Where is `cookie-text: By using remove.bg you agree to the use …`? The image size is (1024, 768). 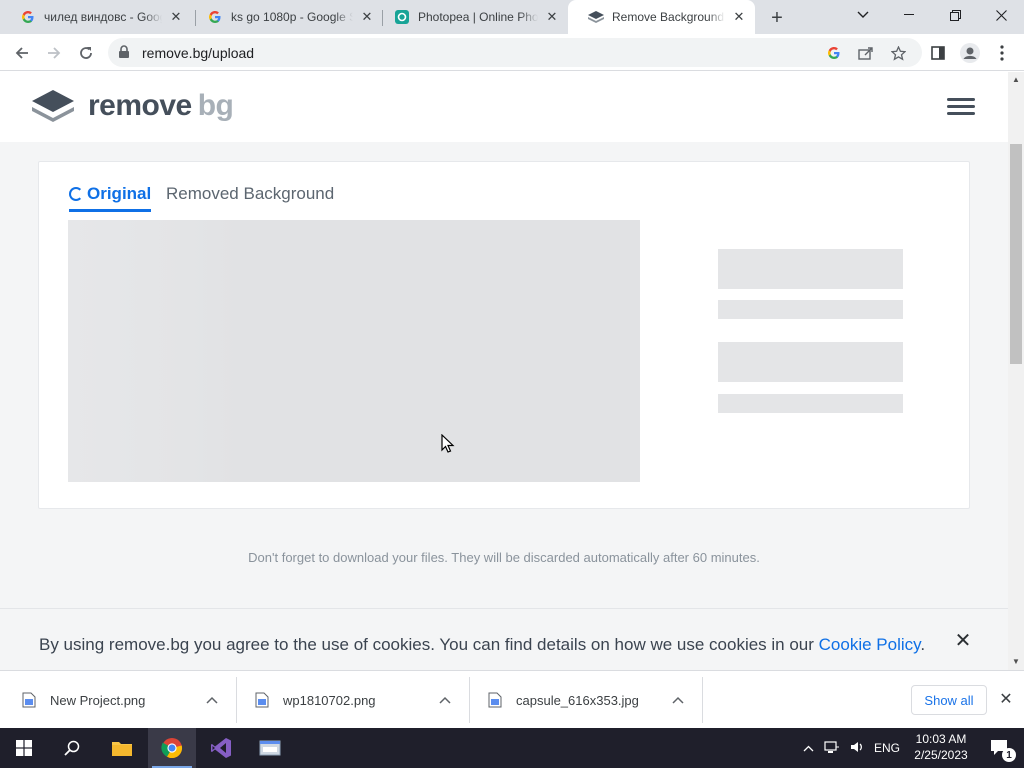
cookie-text: By using remove.bg you agree to the use … is located at coordinates (482, 645).